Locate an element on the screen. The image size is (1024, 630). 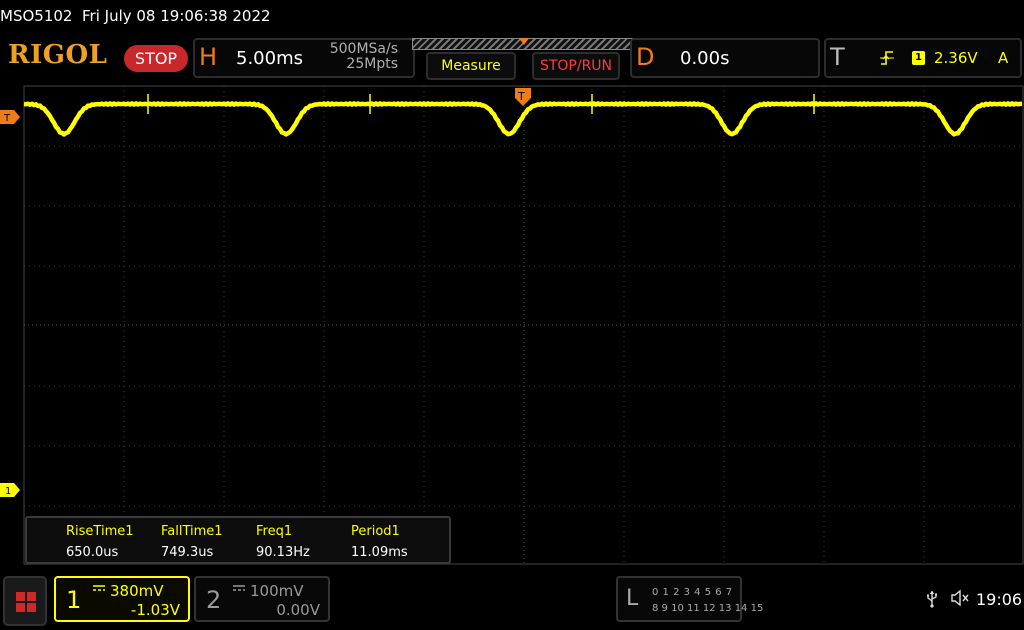
trigger-position-marker is located at coordinates (524, 41).